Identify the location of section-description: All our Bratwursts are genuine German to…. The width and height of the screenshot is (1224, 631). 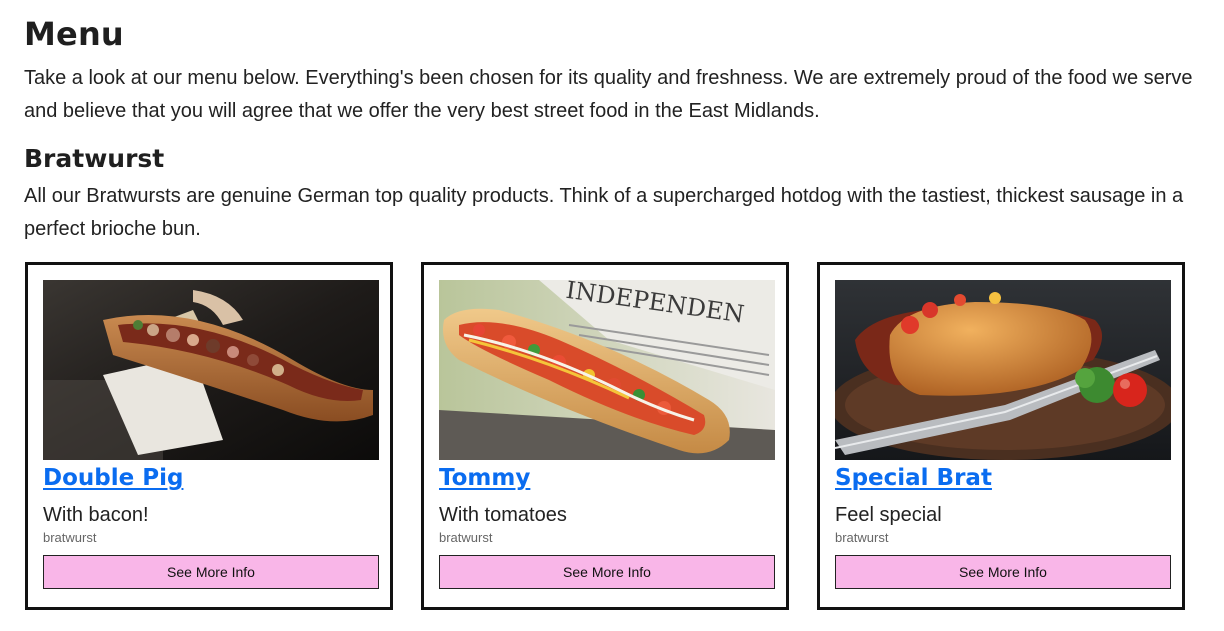
(604, 212).